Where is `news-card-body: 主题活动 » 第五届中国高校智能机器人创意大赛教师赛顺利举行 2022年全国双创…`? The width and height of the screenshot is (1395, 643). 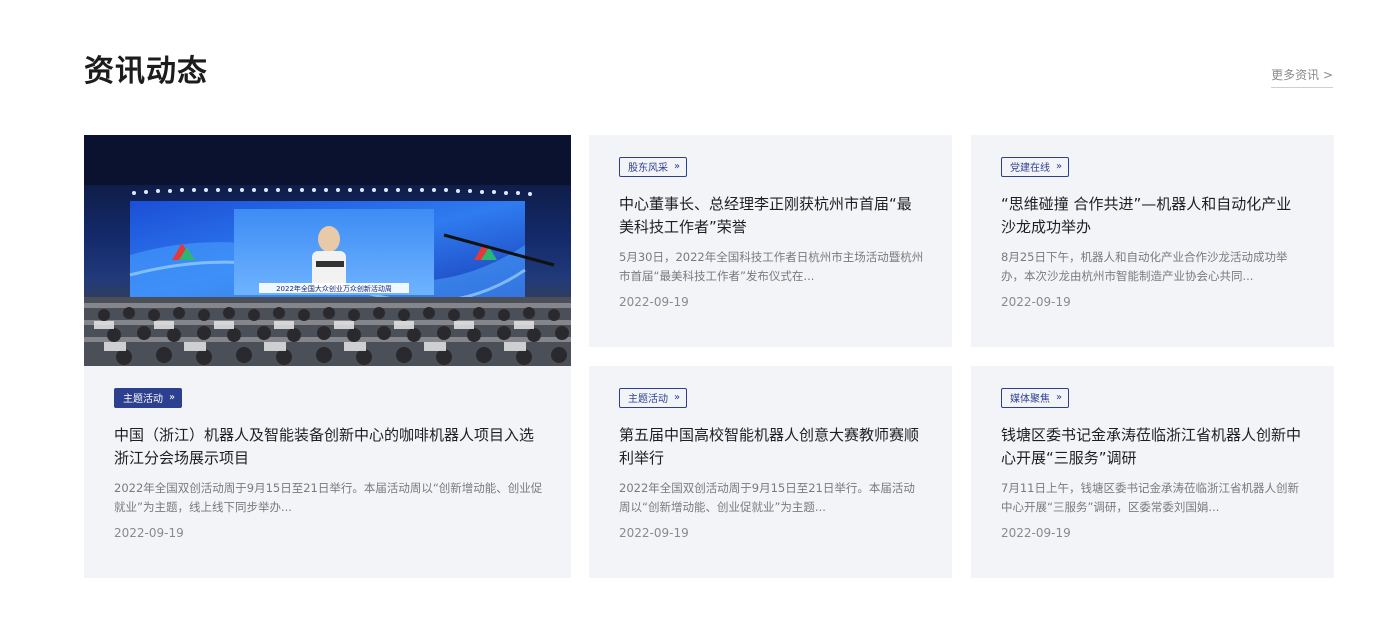 news-card-body: 主题活动 » 第五届中国高校智能机器人创意大赛教师赛顺利举行 2022年全国双创… is located at coordinates (771, 463).